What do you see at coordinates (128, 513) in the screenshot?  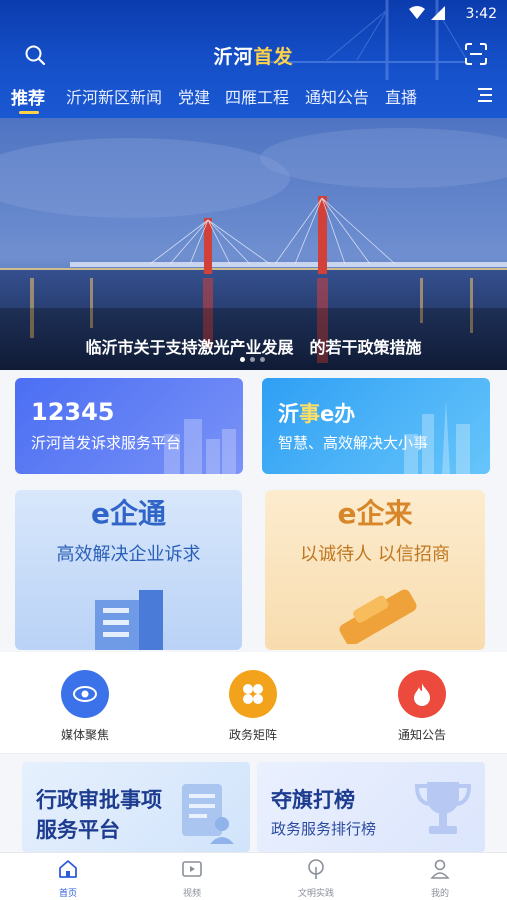 I see `eqitong-title: e企通` at bounding box center [128, 513].